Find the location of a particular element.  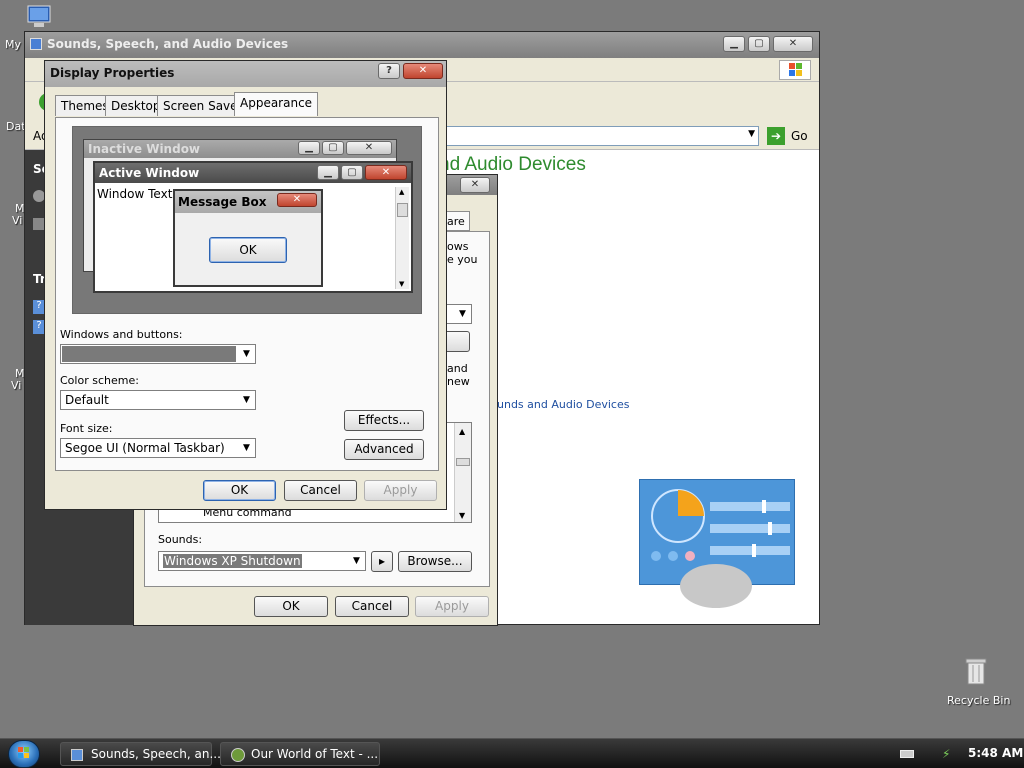

windows-buttons-combo: ▼ is located at coordinates (158, 354).